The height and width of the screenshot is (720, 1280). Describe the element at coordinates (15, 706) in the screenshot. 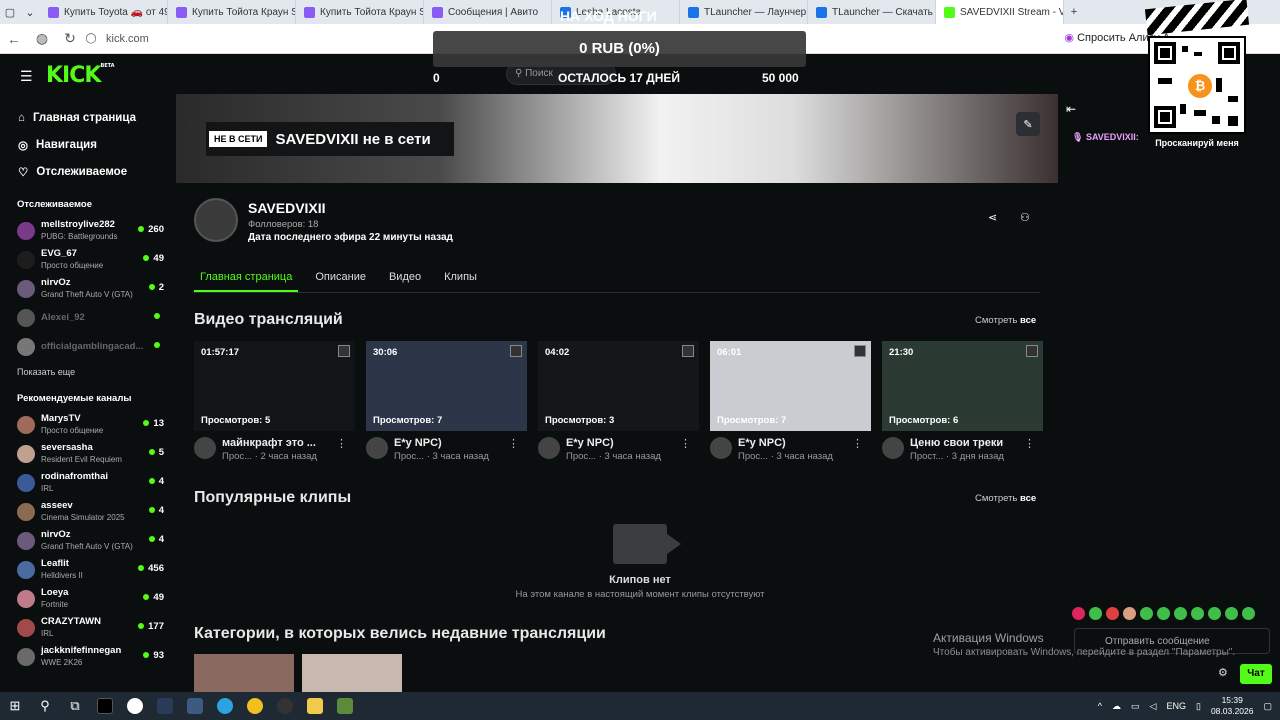

I see `windows-start-icon: ⊞` at that location.